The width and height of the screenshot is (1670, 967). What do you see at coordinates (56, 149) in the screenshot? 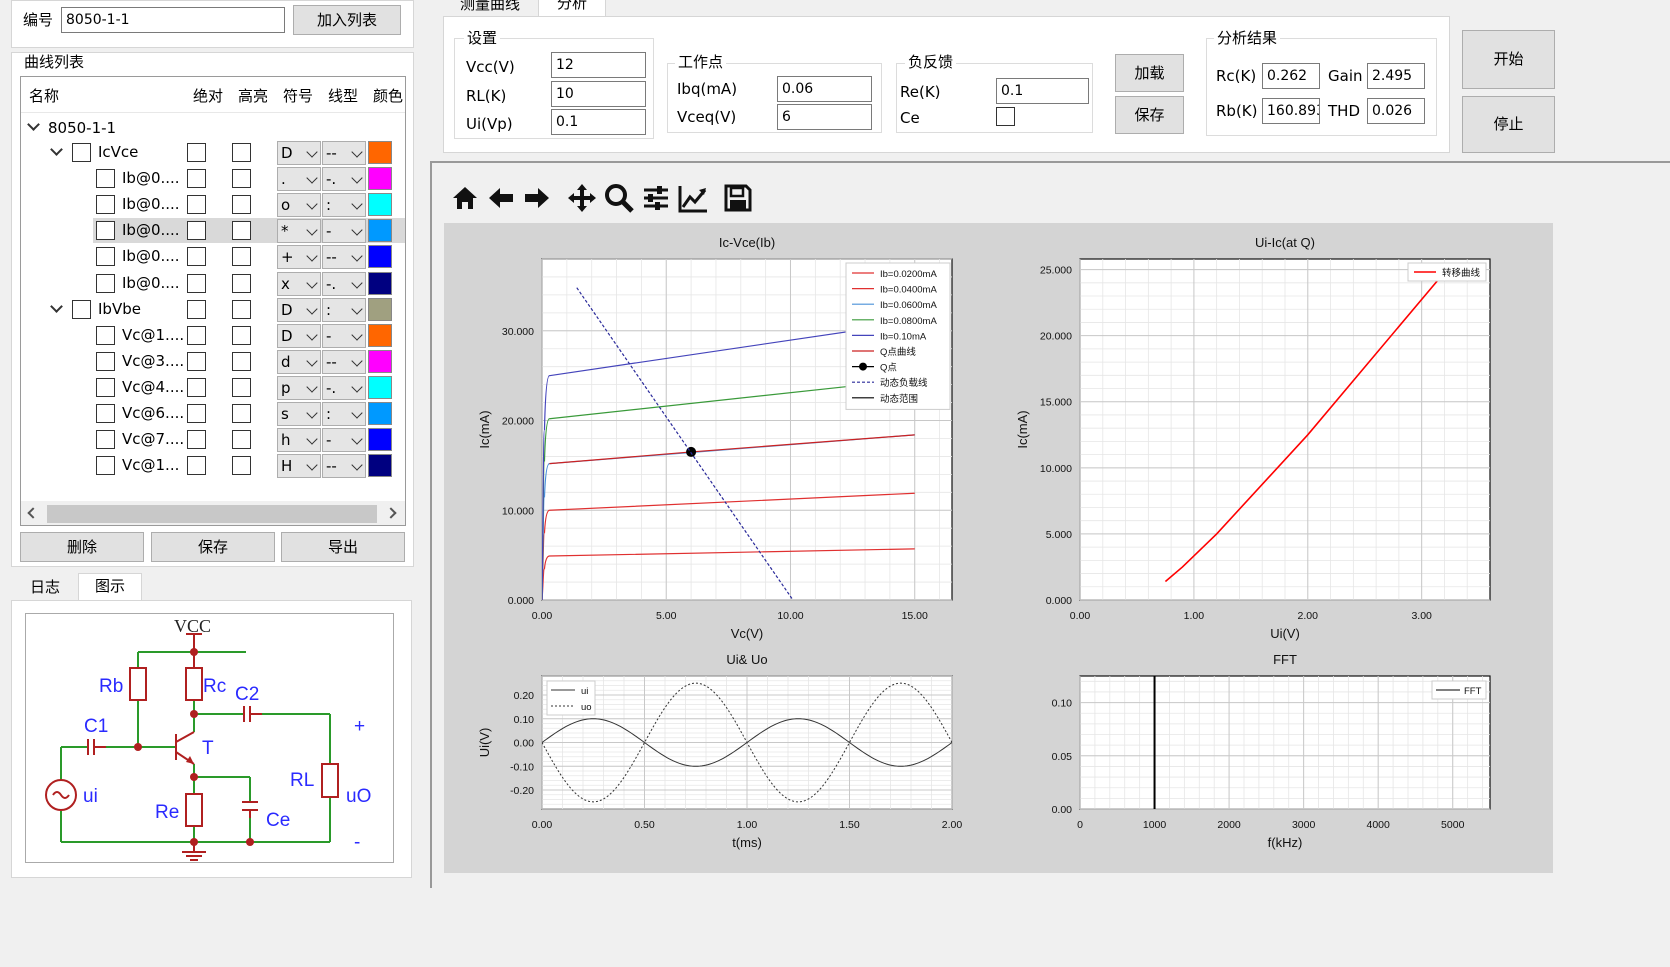
I see `expand-group-icon` at bounding box center [56, 149].